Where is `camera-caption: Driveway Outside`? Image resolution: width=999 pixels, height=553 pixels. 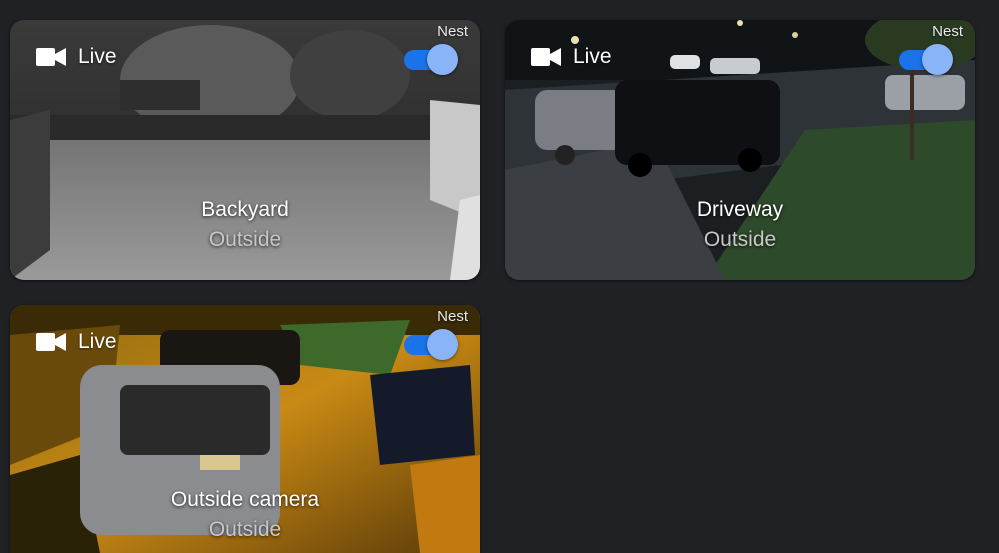
camera-caption: Driveway Outside is located at coordinates (740, 225).